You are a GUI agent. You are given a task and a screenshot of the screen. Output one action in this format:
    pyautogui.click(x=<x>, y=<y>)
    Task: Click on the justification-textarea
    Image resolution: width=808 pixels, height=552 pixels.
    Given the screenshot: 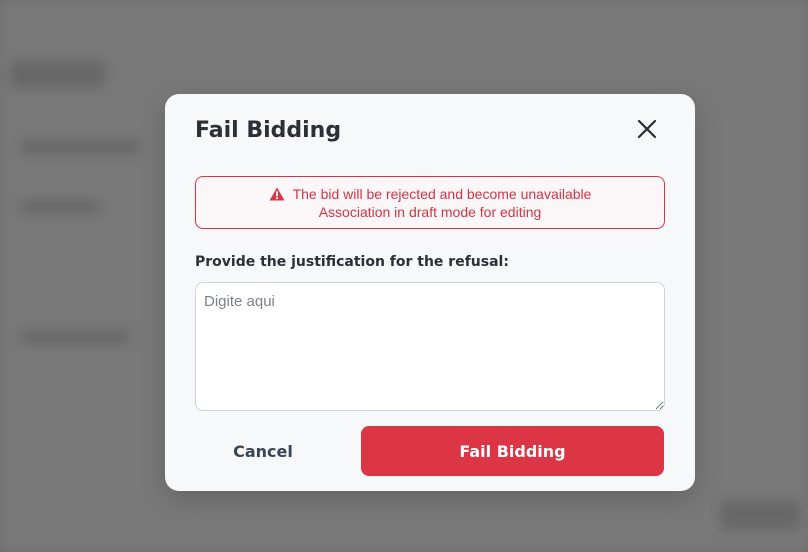 What is the action you would take?
    pyautogui.click(x=430, y=346)
    